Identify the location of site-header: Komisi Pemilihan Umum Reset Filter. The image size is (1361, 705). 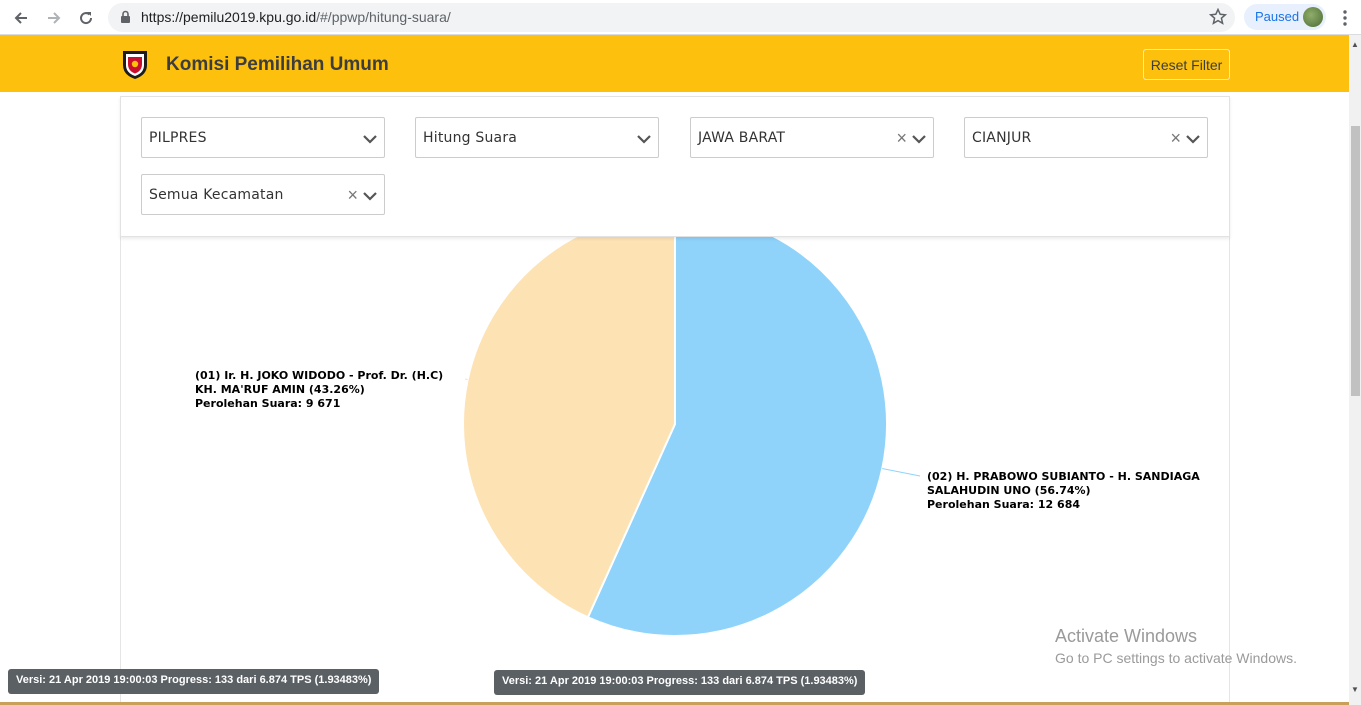
(674, 63).